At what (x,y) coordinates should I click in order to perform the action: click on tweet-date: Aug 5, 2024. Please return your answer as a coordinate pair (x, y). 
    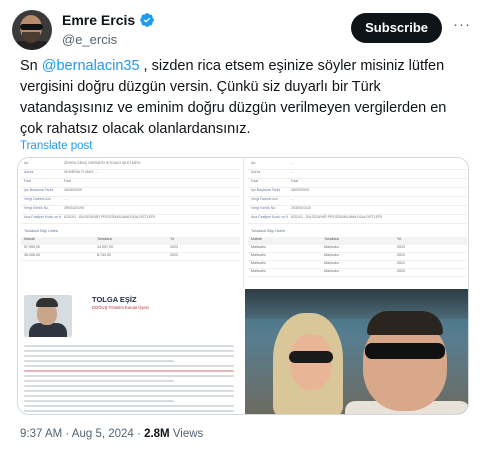
    Looking at the image, I should click on (103, 434).